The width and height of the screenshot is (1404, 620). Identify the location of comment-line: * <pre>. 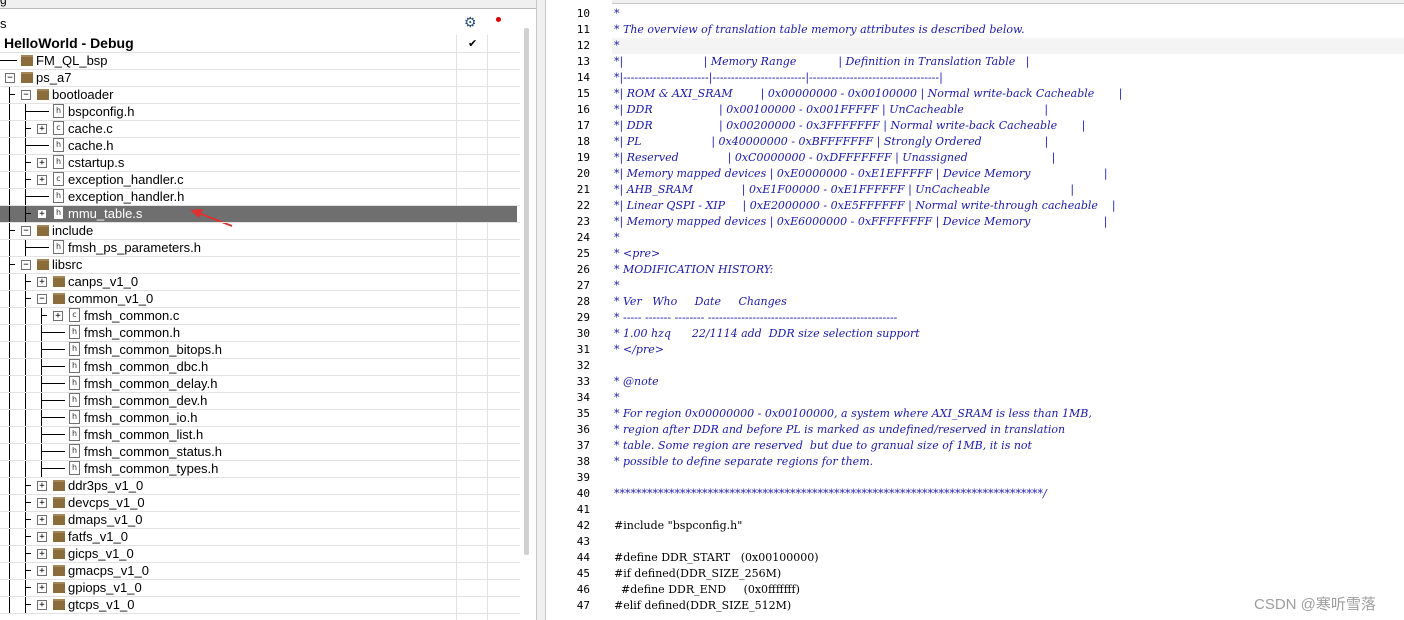
(637, 254).